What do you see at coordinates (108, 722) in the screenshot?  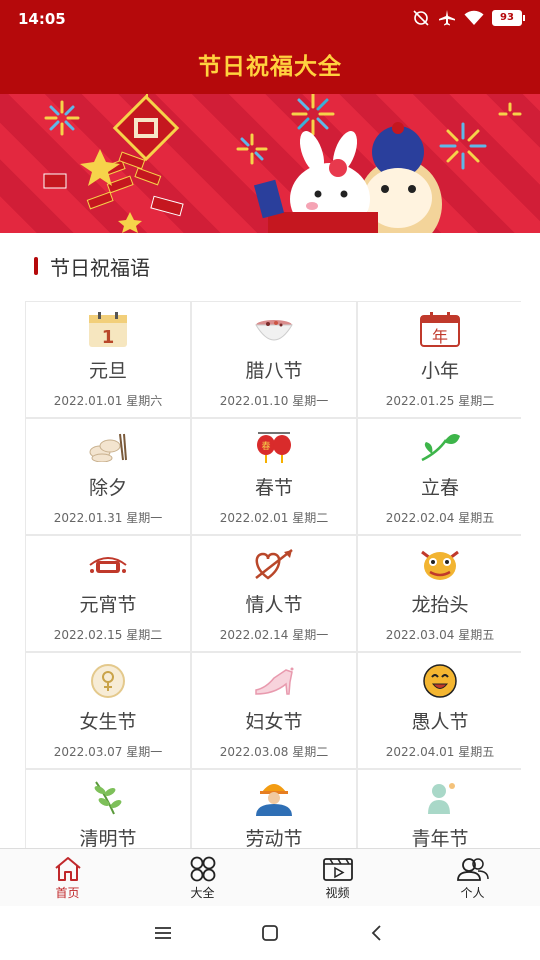 I see `holiday-name: 女生节` at bounding box center [108, 722].